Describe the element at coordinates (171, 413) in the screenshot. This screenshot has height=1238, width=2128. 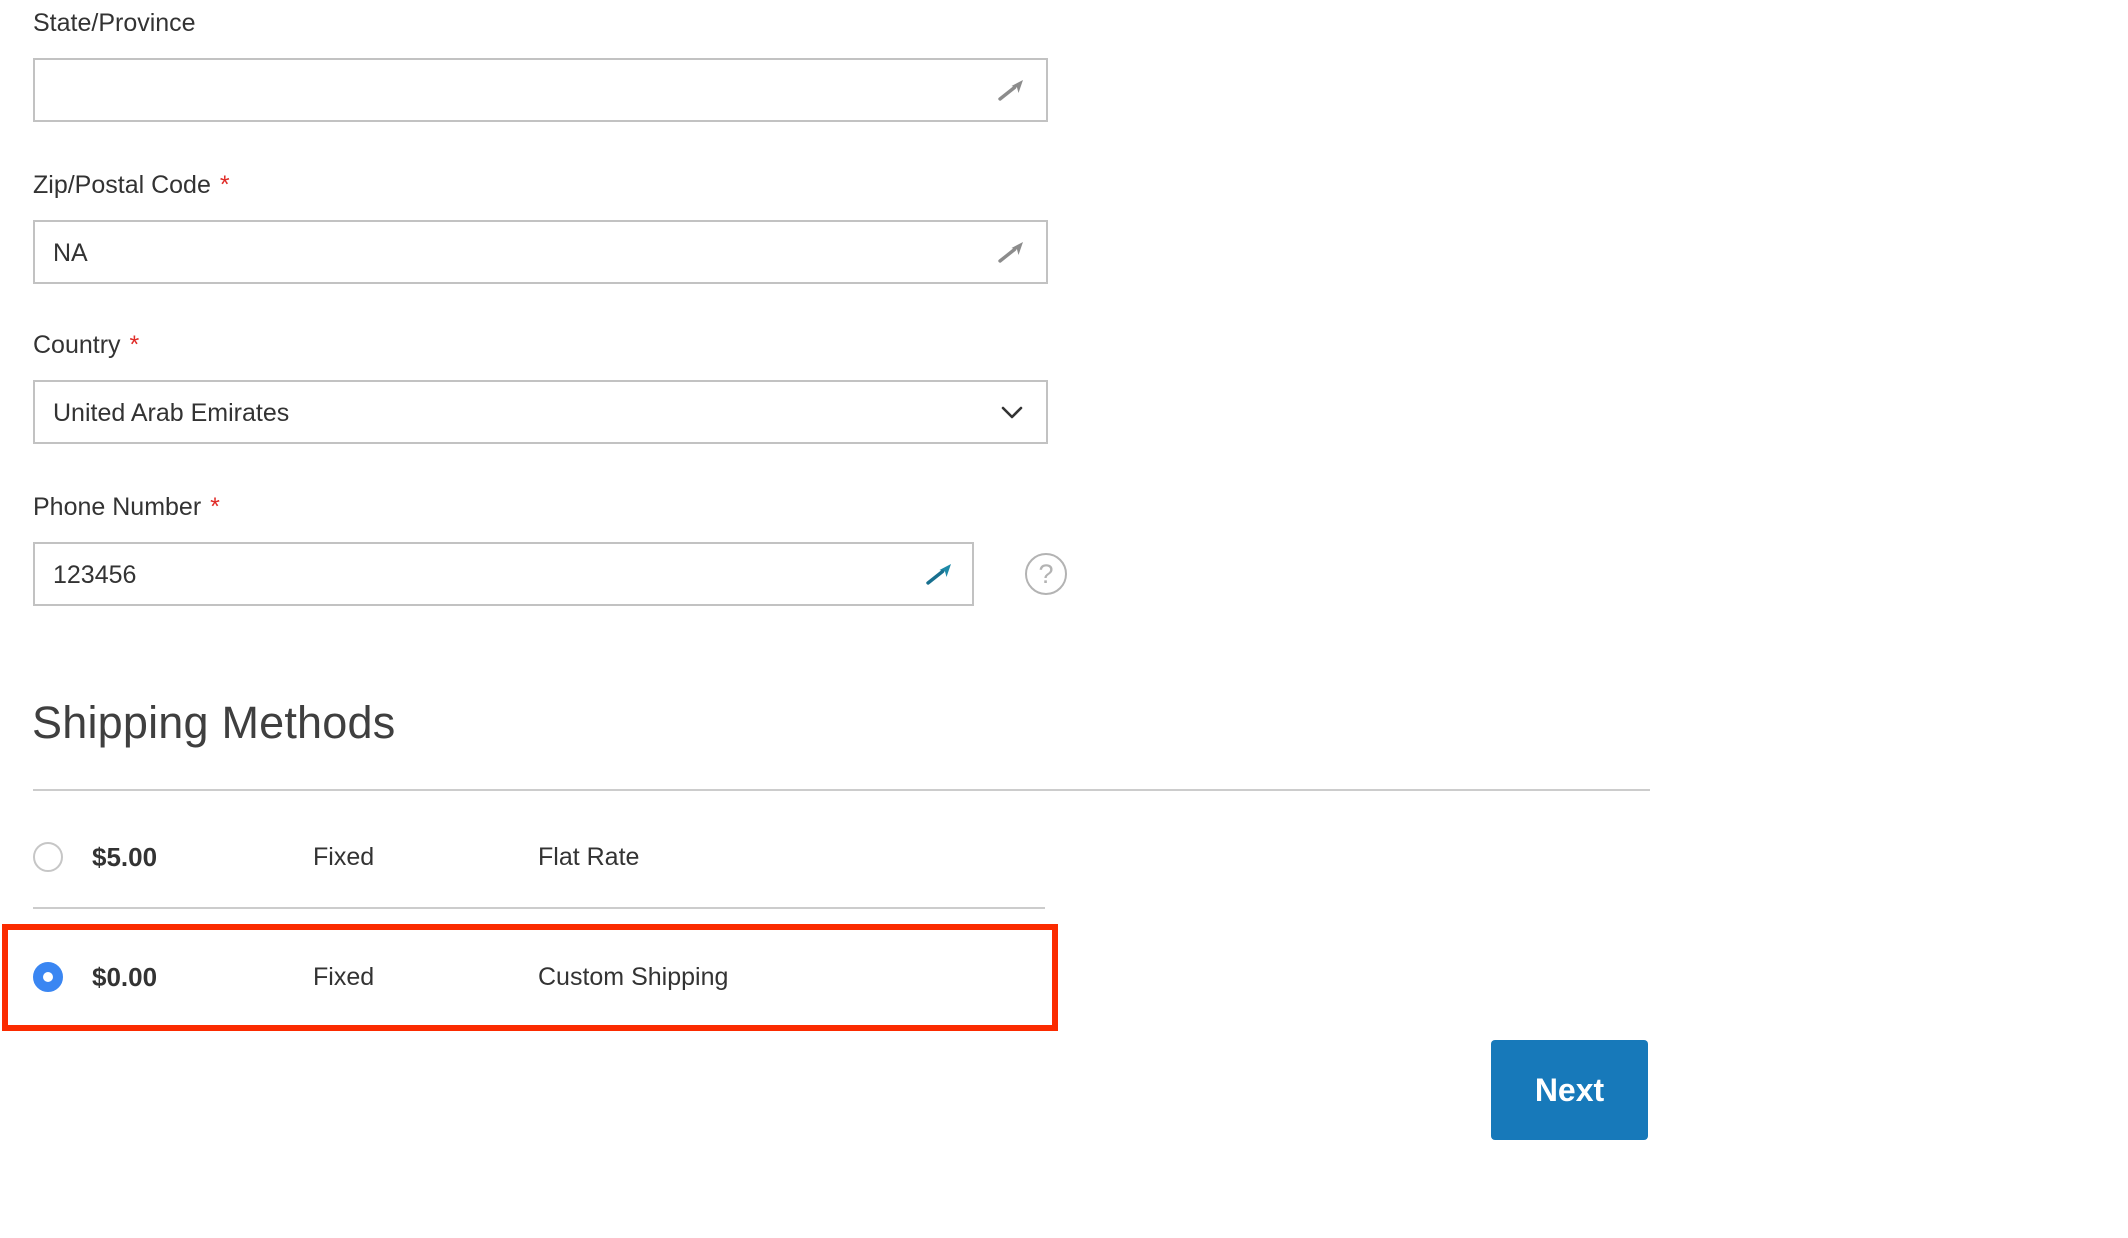
I see `country-selected-value: United Arab Emirates` at that location.